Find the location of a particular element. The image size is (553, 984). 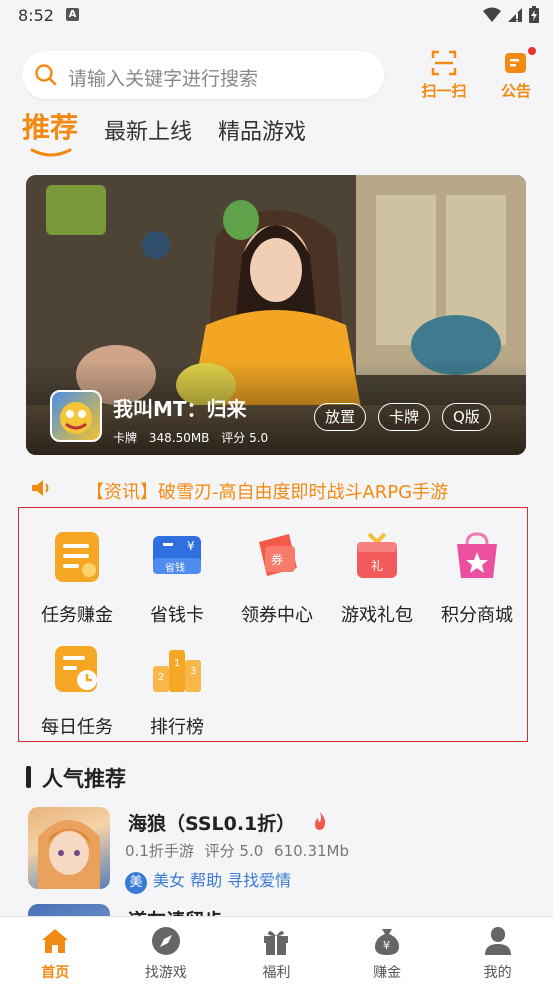

banner-game-rating: 评分 5.0 is located at coordinates (245, 438).